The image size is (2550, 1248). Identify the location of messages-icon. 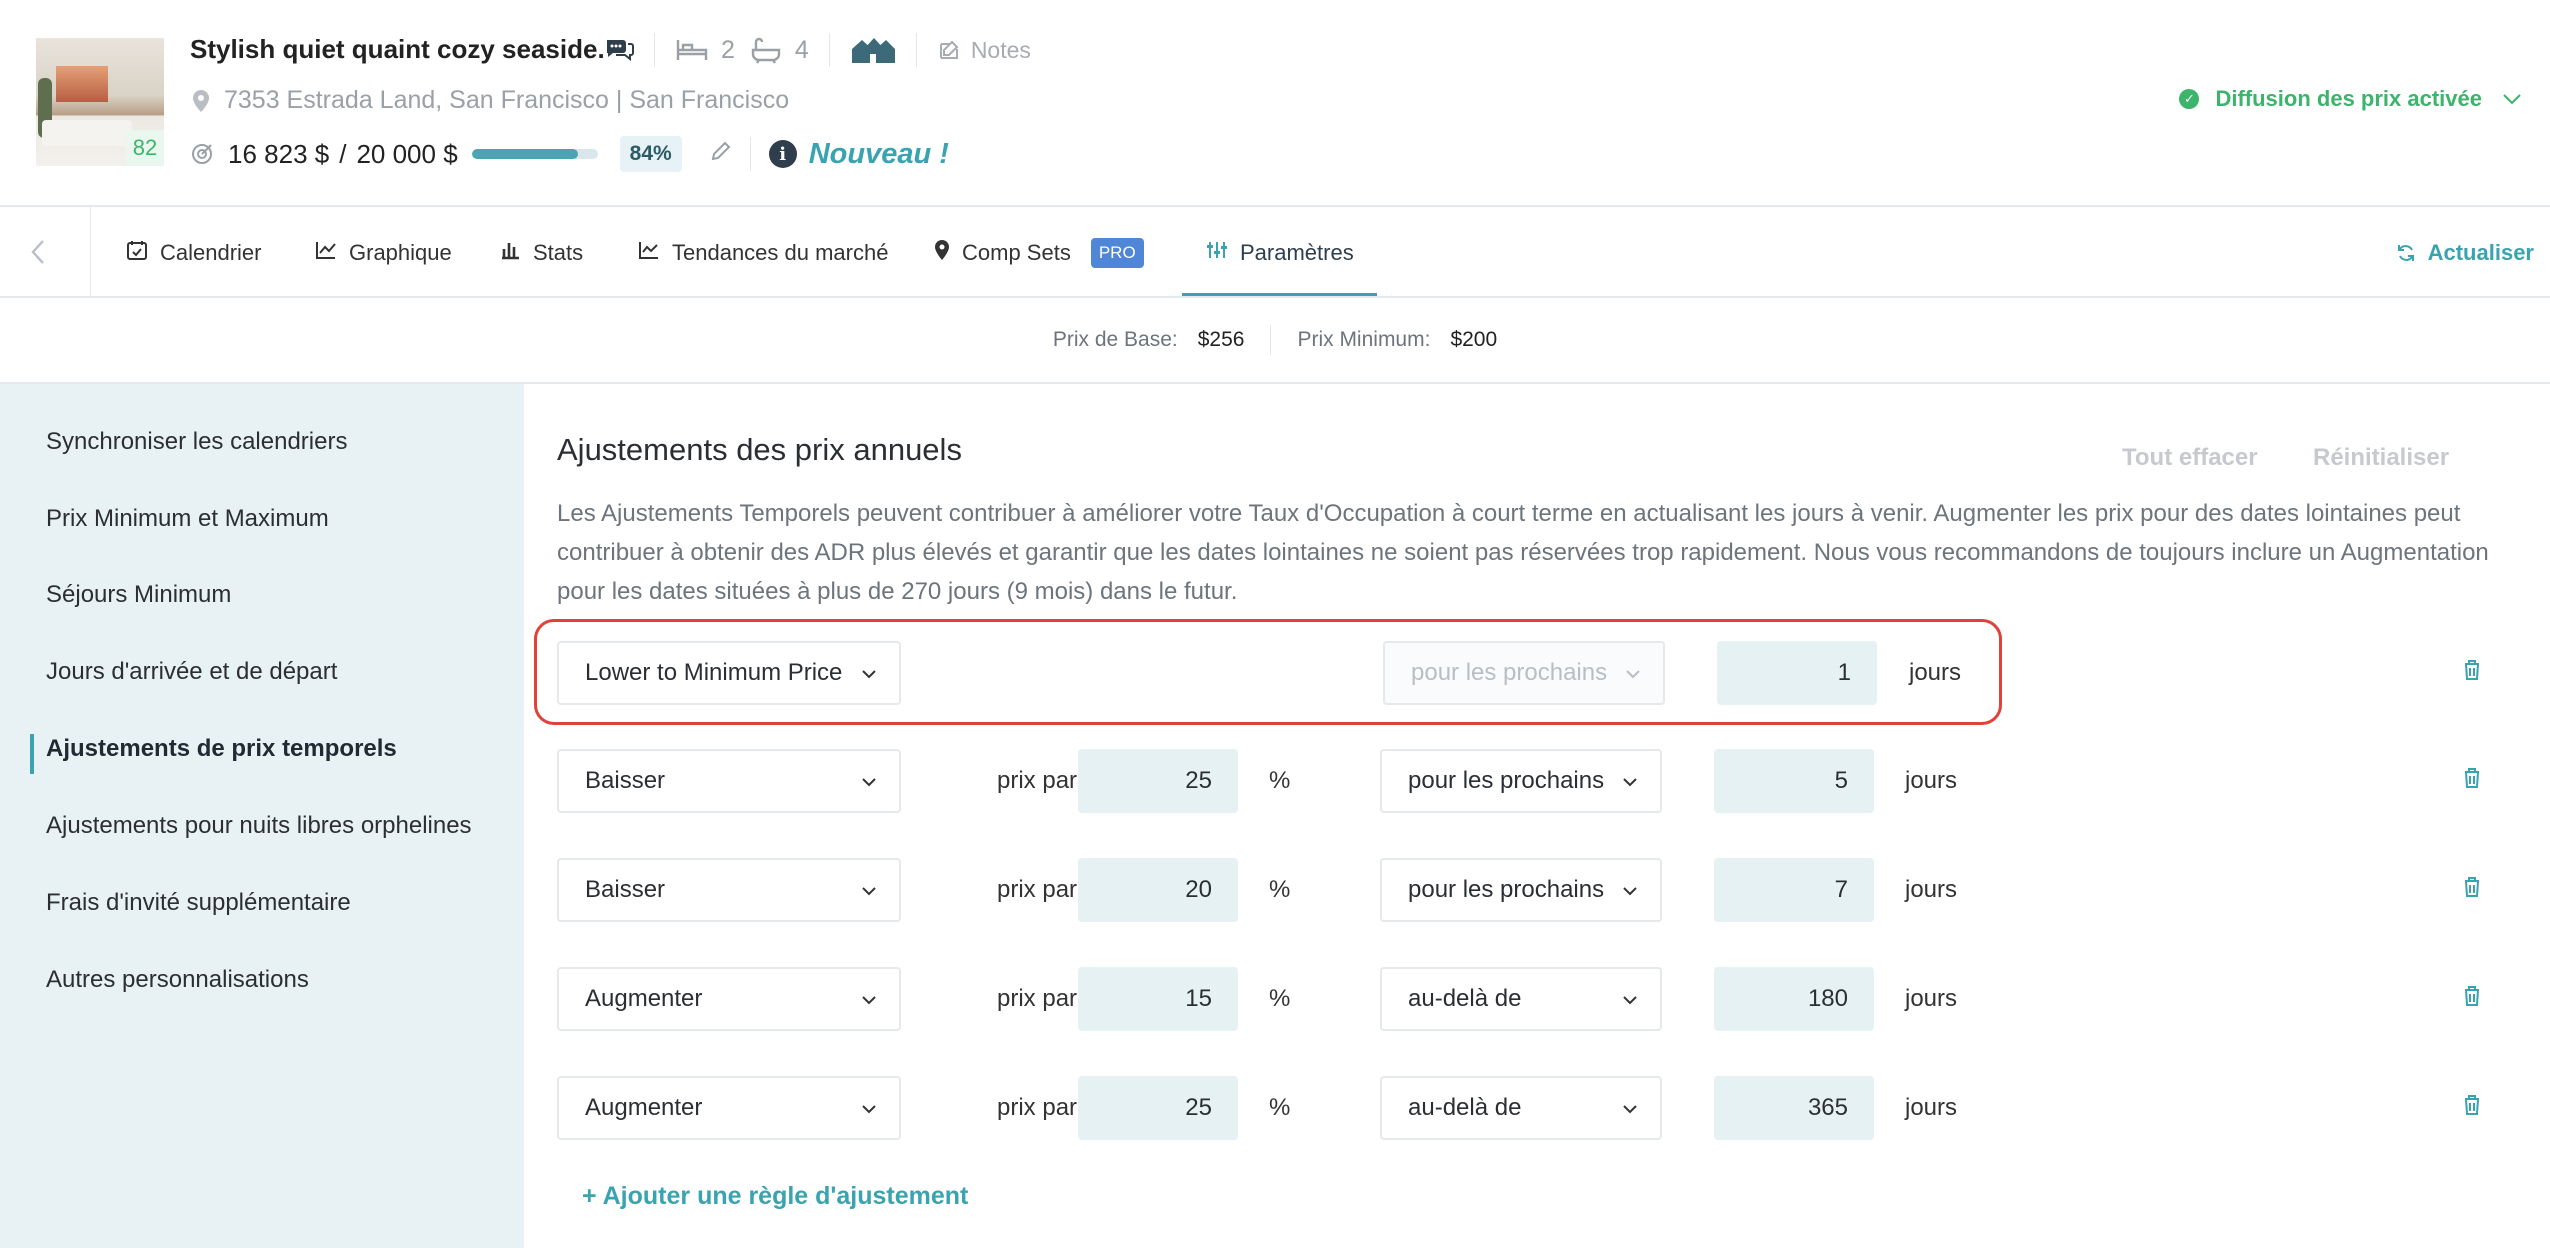
(619, 50).